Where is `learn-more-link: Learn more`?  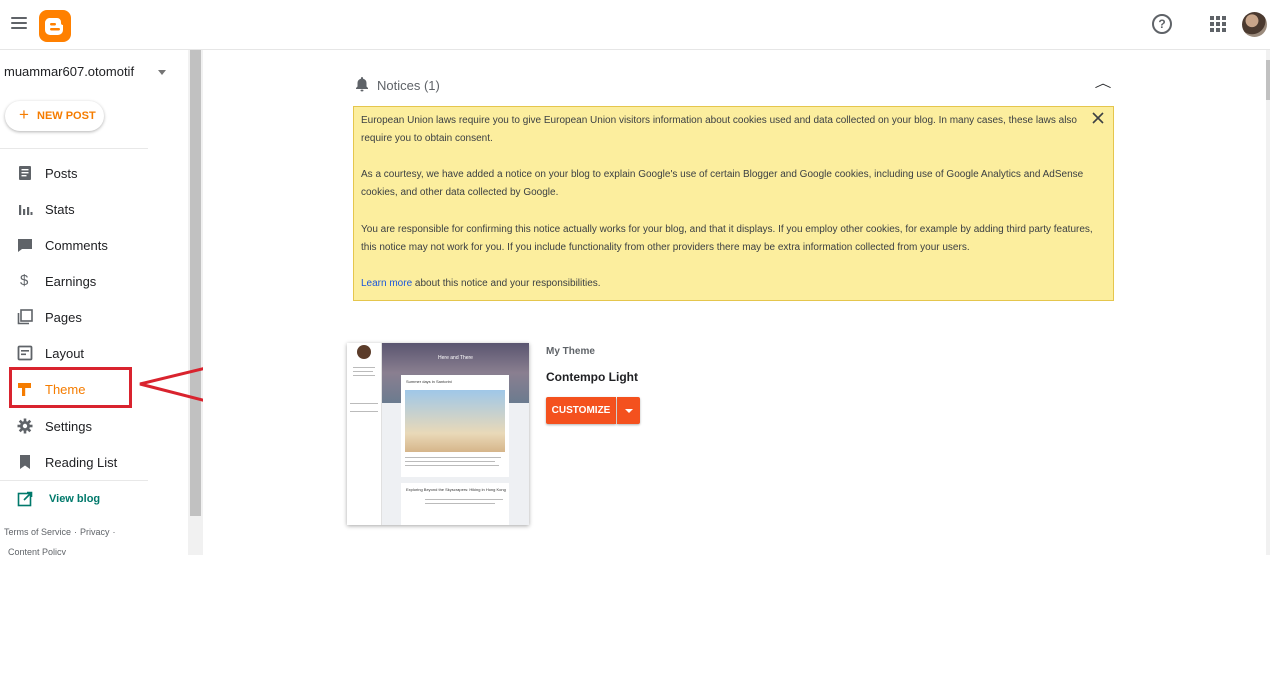 learn-more-link: Learn more is located at coordinates (386, 283).